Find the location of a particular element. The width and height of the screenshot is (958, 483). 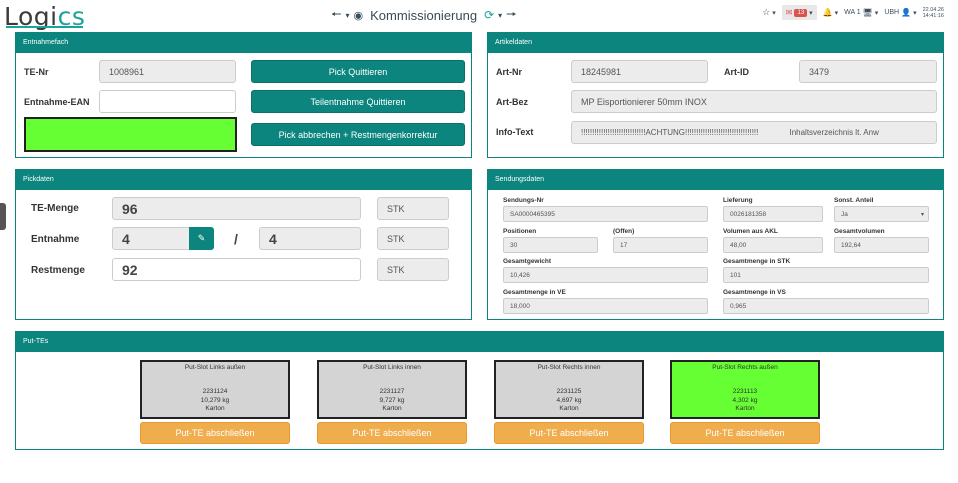

art-nr-label: Art-Nr is located at coordinates (509, 72).